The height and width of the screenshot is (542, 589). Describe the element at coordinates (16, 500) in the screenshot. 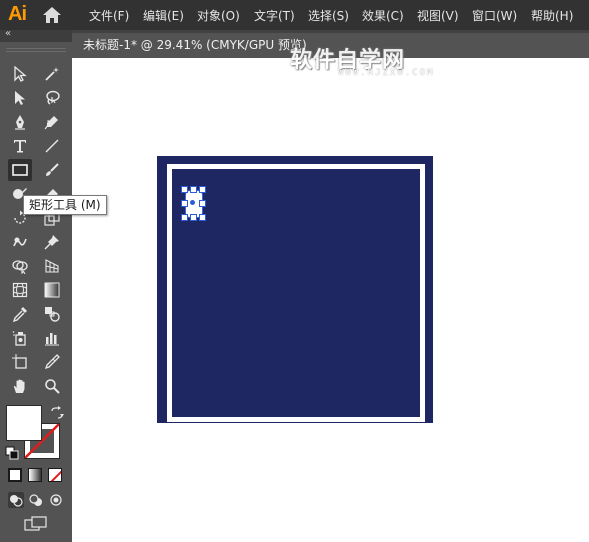

I see `draw-normal-icon` at that location.